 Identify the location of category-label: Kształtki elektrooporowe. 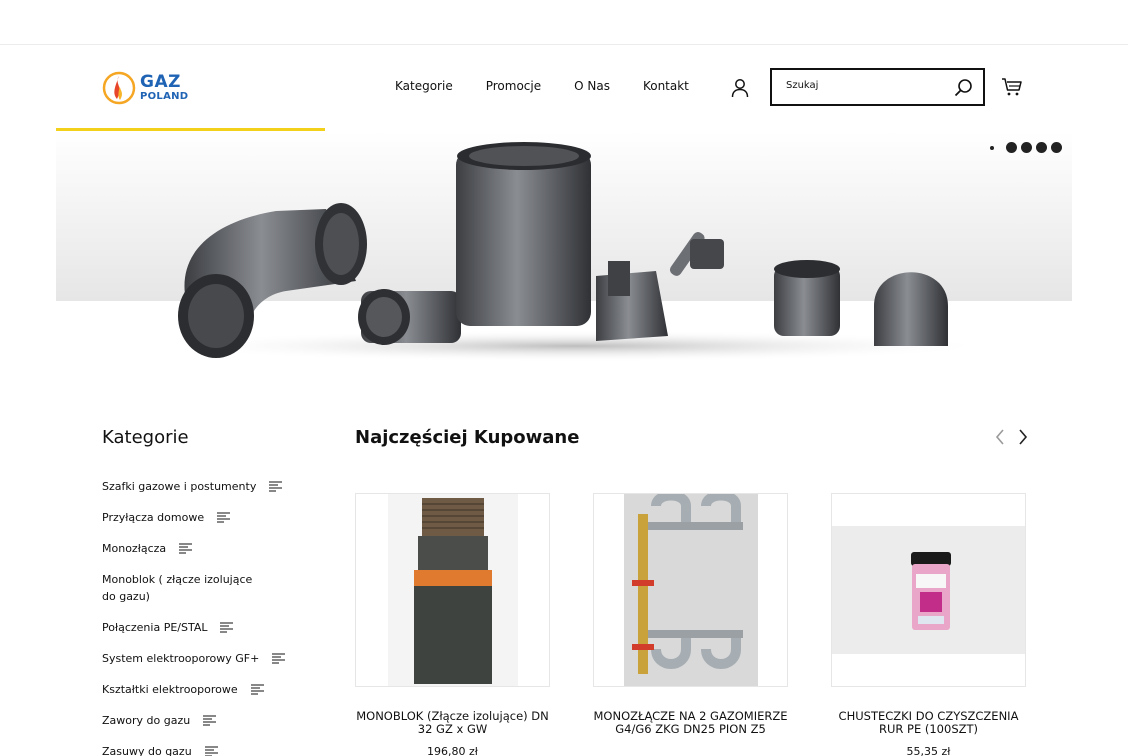
(170, 689).